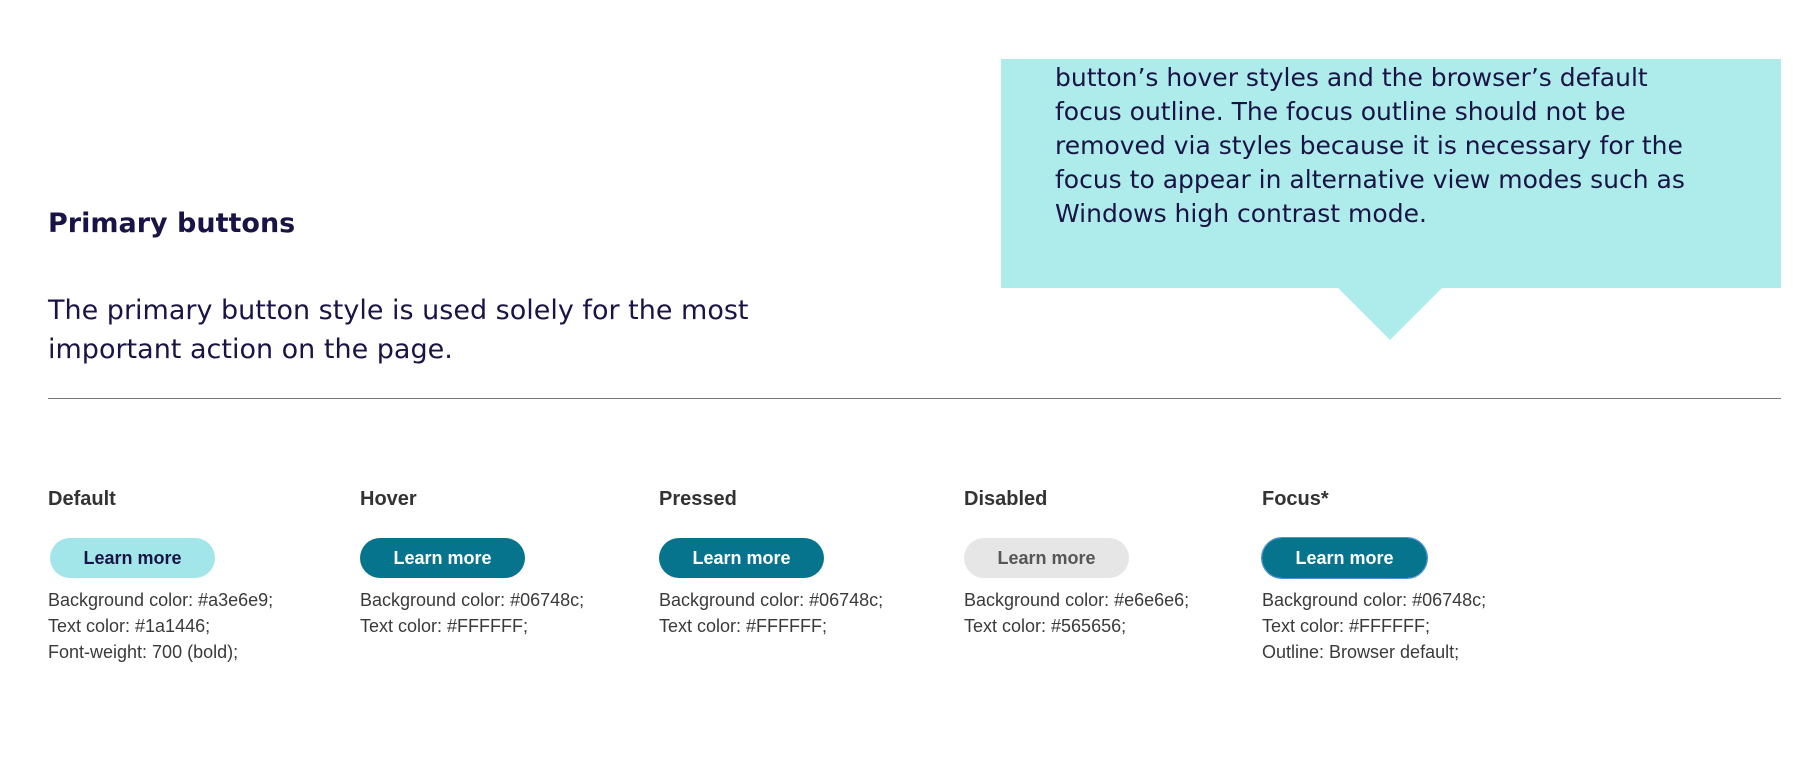 Image resolution: width=1809 pixels, height=758 pixels. Describe the element at coordinates (698, 499) in the screenshot. I see `variant-label: Pressed` at that location.